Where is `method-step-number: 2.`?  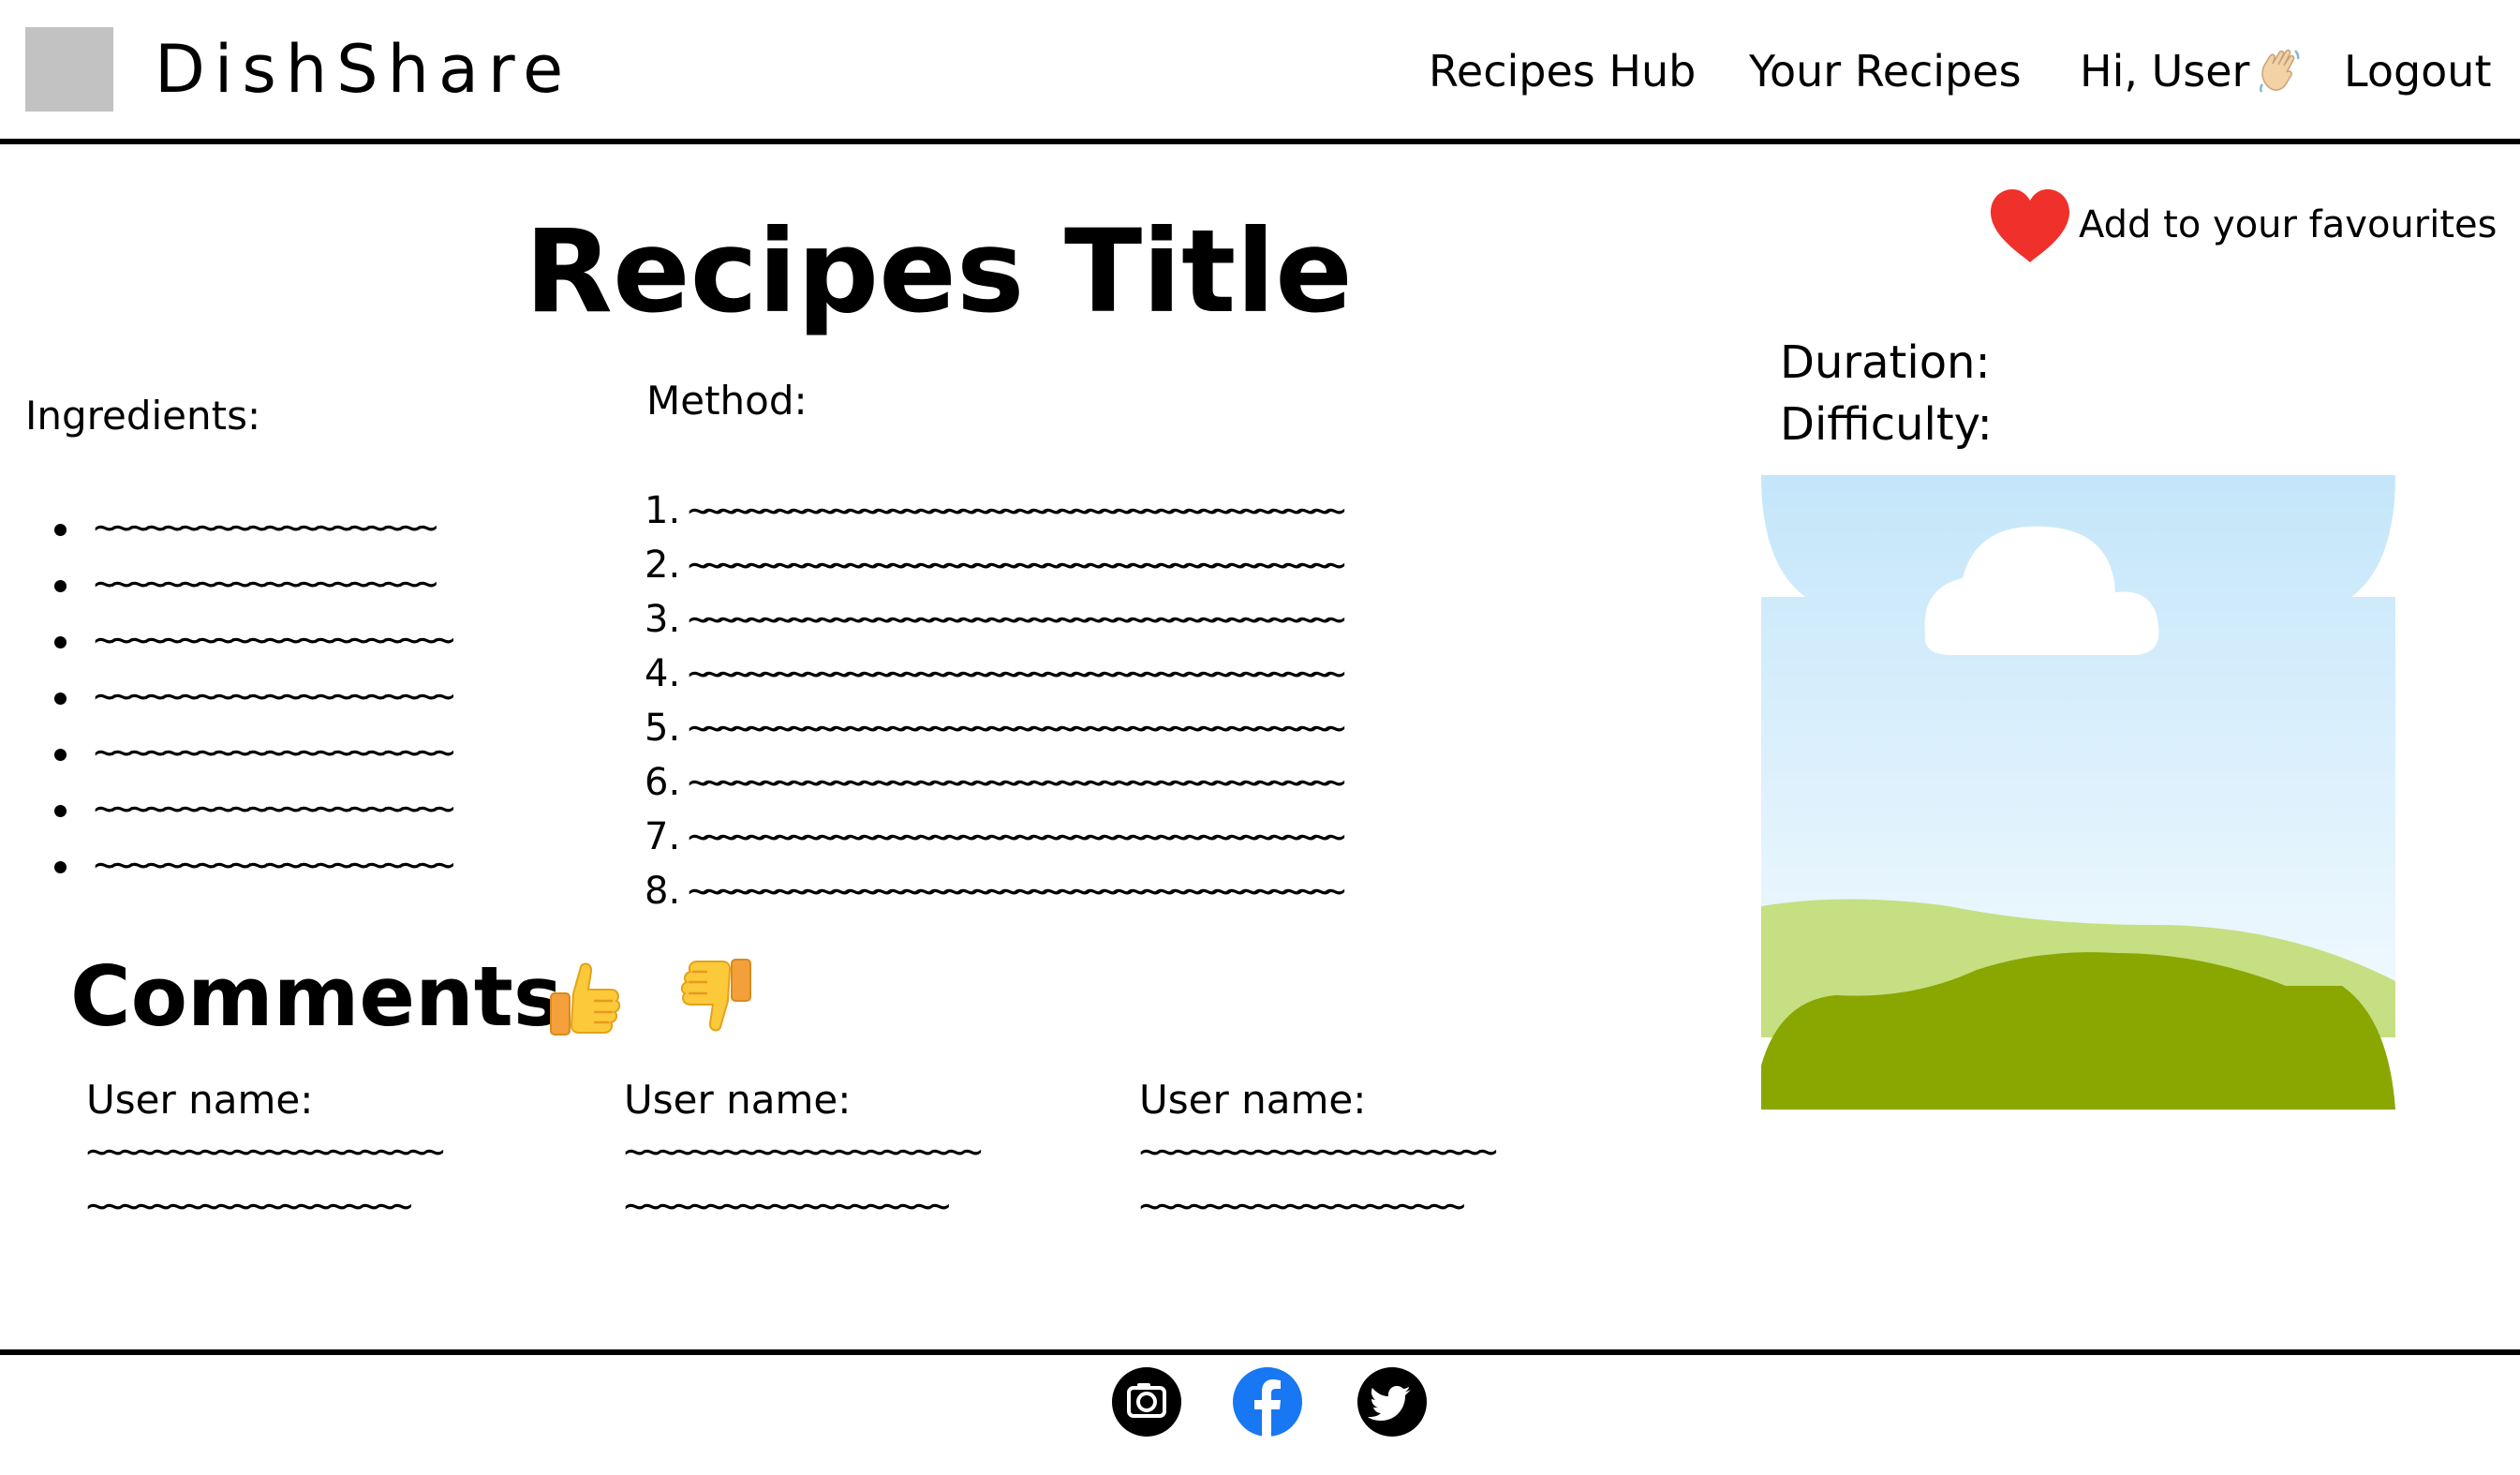
method-step-number: 2. is located at coordinates (663, 565).